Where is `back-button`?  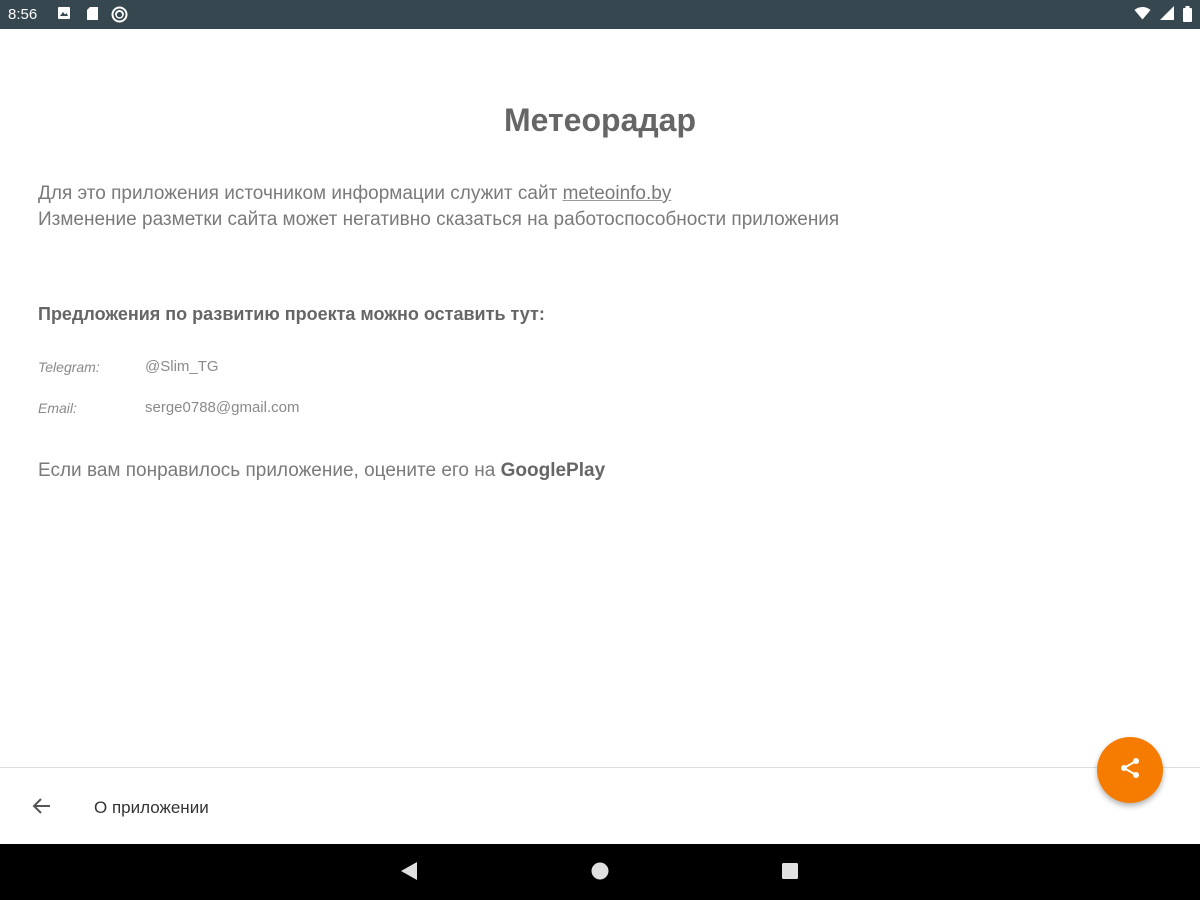
back-button is located at coordinates (42, 808).